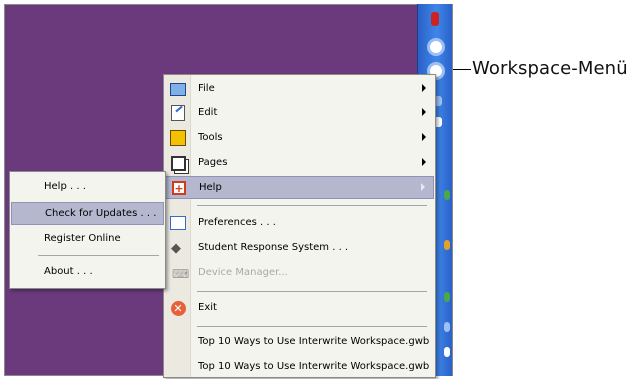  What do you see at coordinates (176, 248) in the screenshot?
I see `student-response-icon: ◆` at bounding box center [176, 248].